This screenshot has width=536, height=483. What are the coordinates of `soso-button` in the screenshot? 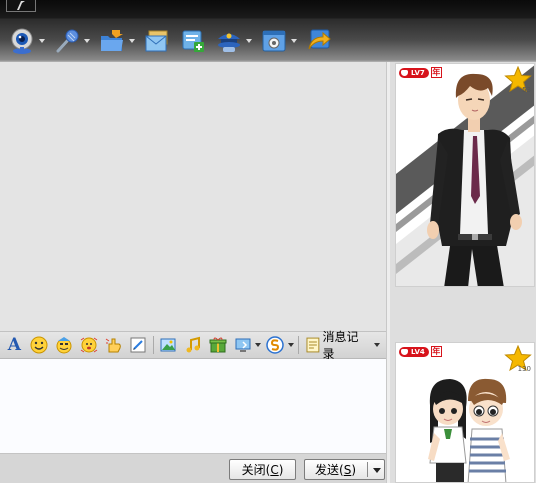 It's located at (275, 345).